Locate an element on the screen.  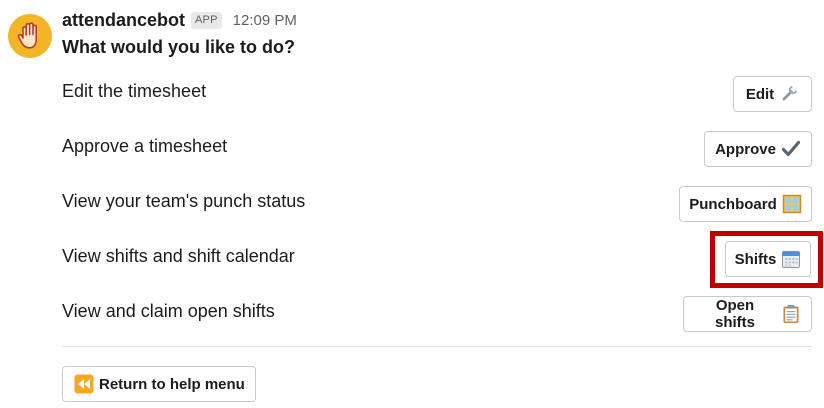
calendar-icon is located at coordinates (791, 259).